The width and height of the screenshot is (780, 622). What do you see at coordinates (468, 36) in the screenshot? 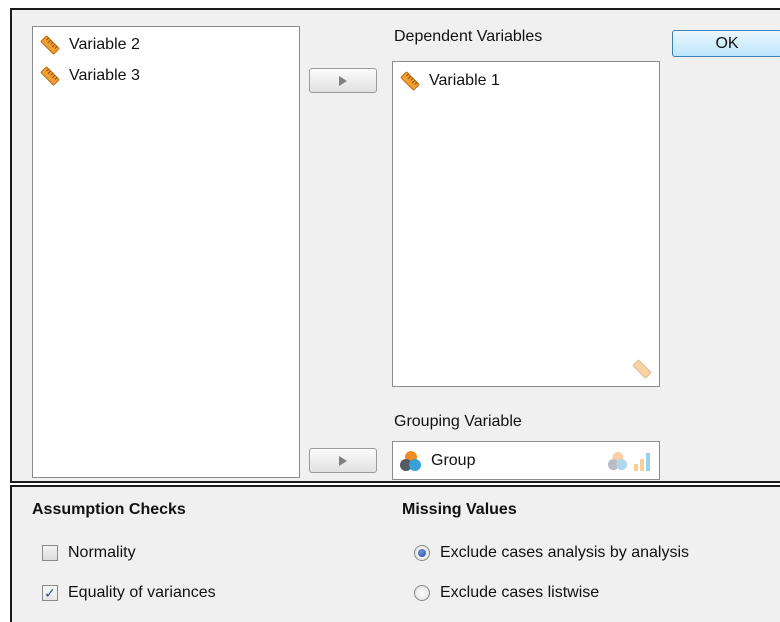
I see `dependent-variables-caption: Dependent Variables` at bounding box center [468, 36].